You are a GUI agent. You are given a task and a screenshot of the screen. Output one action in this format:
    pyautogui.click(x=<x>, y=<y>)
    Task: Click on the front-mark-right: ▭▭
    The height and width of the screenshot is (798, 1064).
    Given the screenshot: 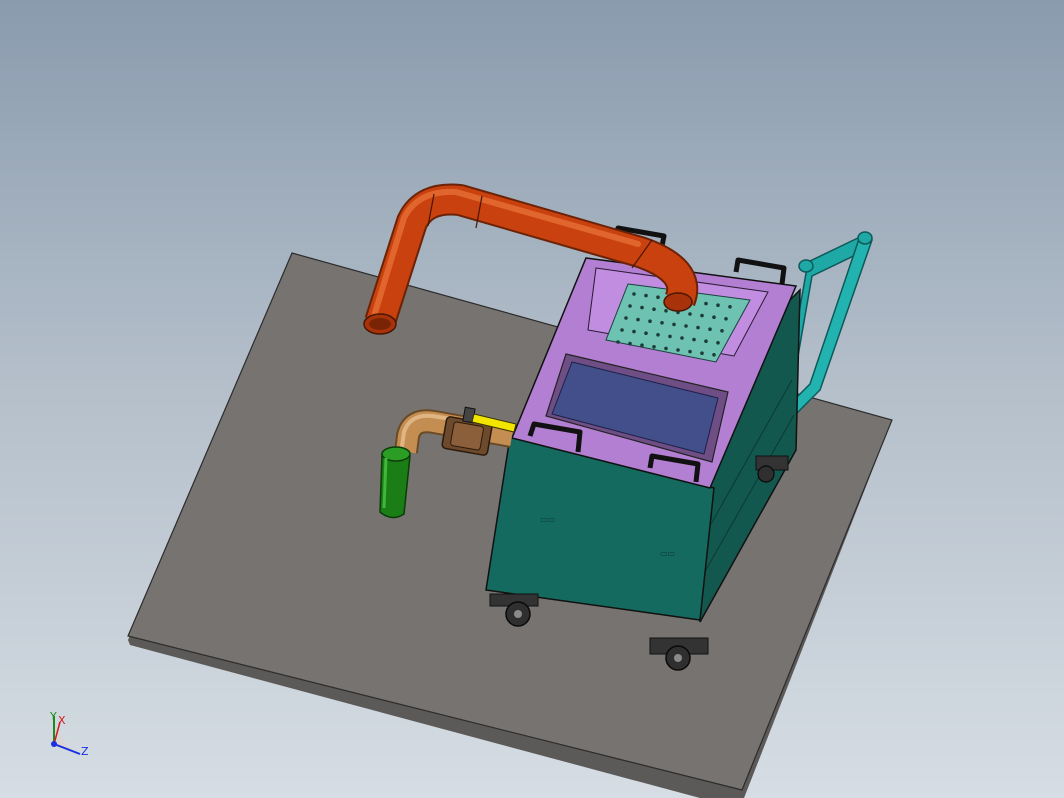 What is the action you would take?
    pyautogui.click(x=667, y=553)
    